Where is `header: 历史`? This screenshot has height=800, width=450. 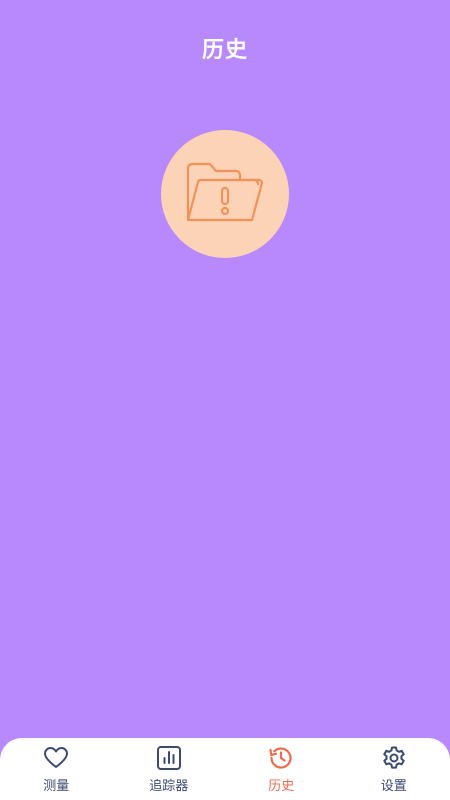 header: 历史 is located at coordinates (225, 48).